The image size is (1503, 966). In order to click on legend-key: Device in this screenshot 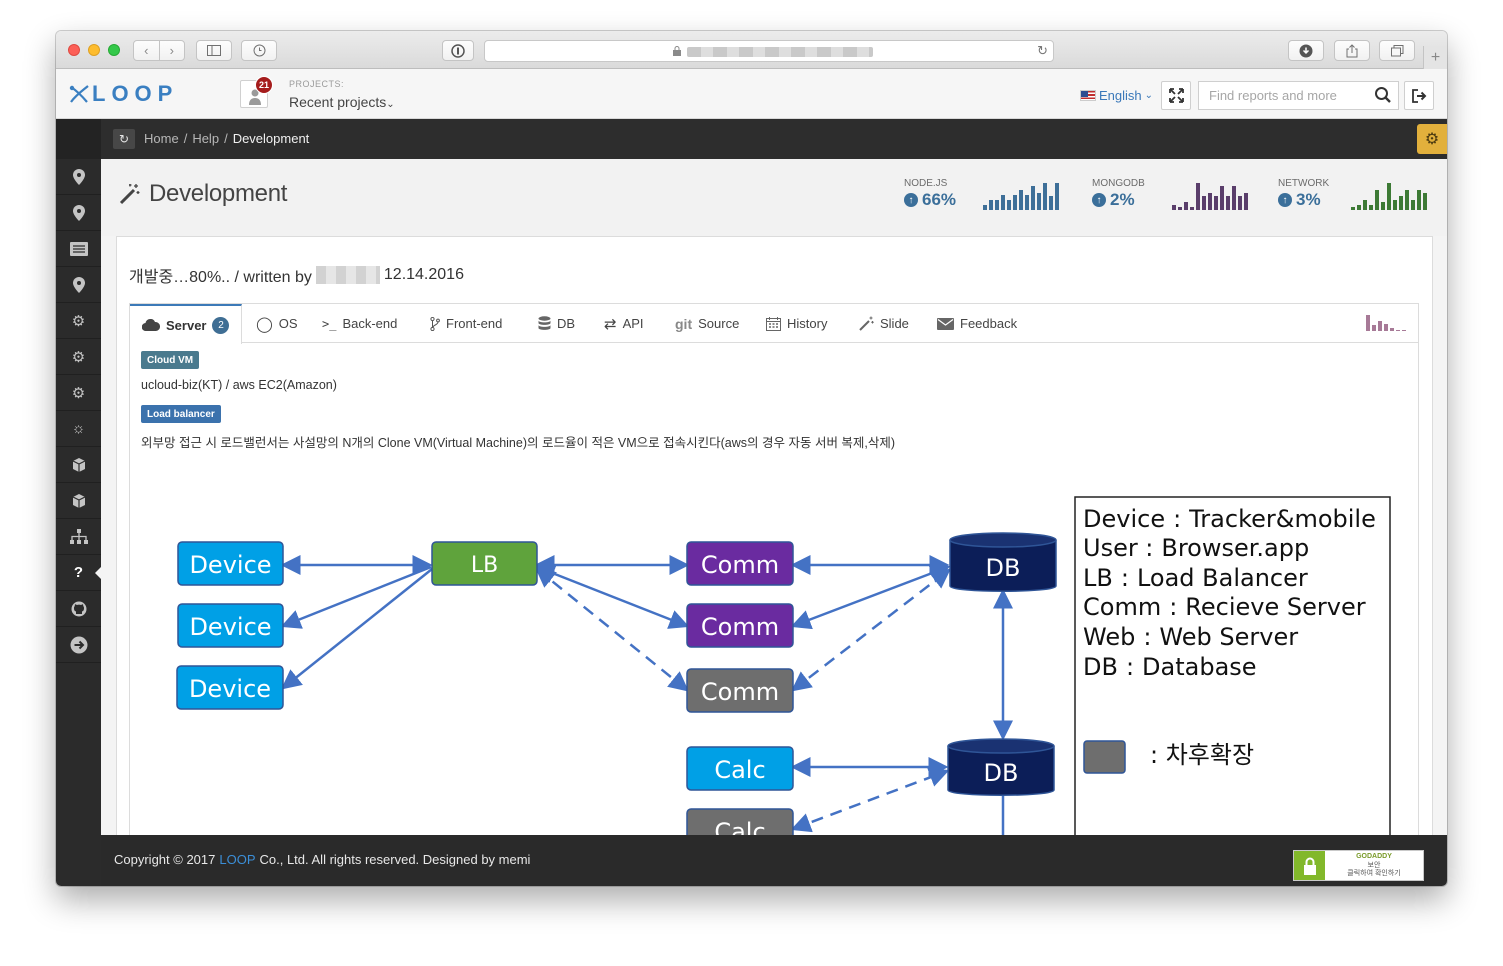, I will do `click(1124, 519)`.